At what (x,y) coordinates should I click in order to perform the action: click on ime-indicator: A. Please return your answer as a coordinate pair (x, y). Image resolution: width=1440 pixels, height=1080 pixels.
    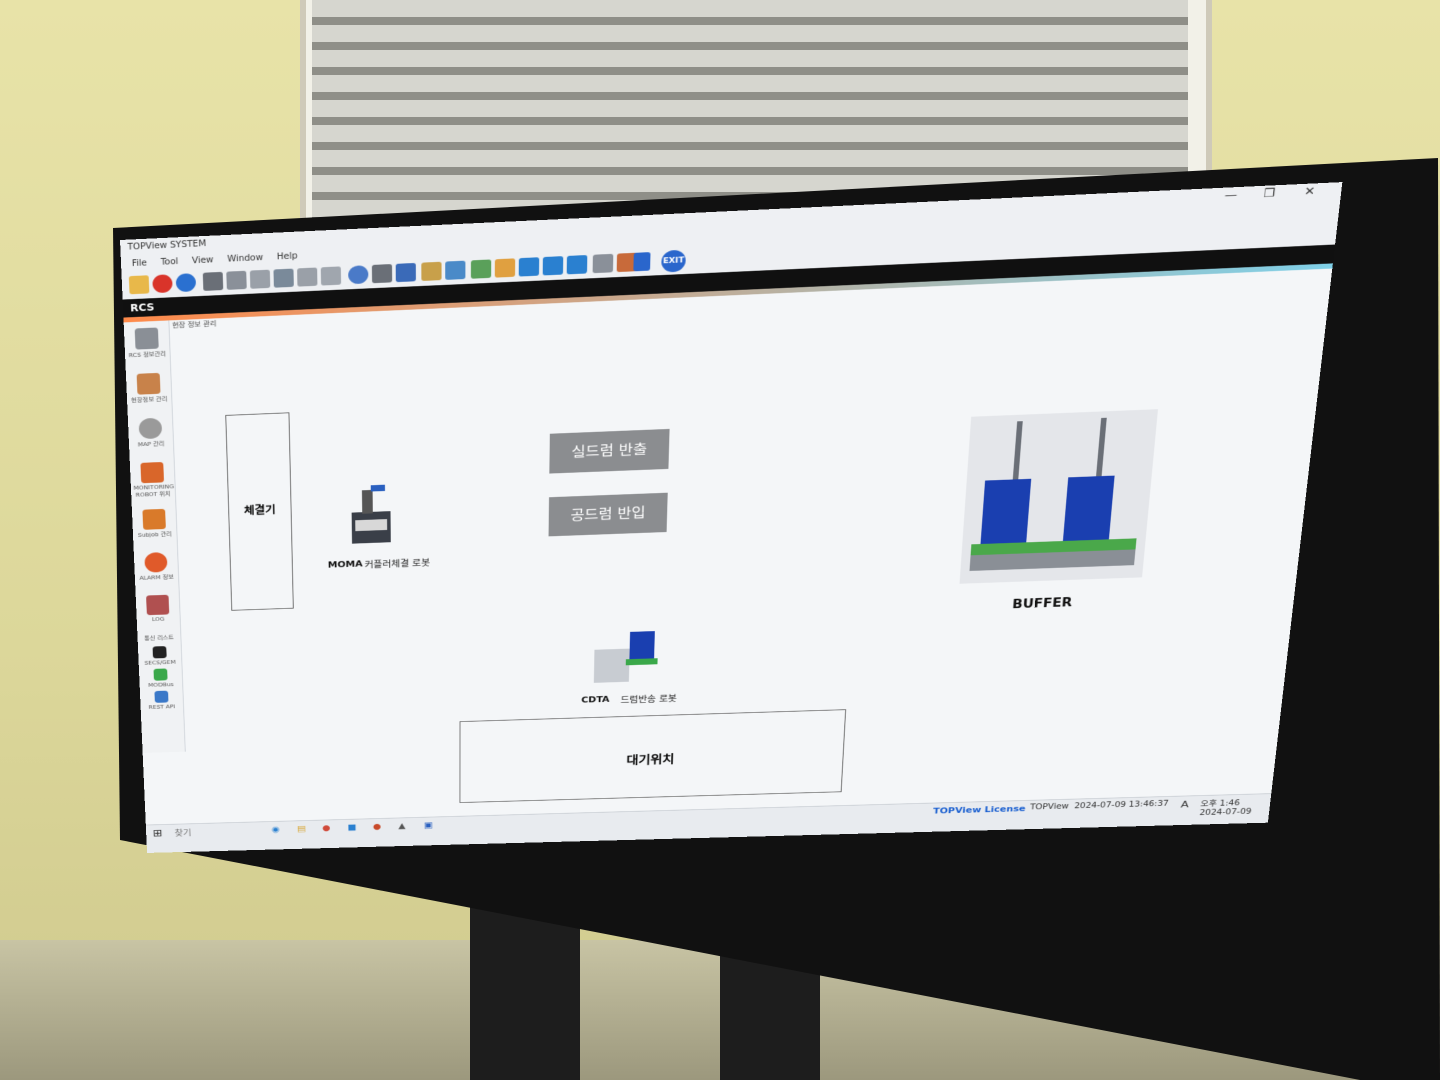
    Looking at the image, I should click on (1184, 804).